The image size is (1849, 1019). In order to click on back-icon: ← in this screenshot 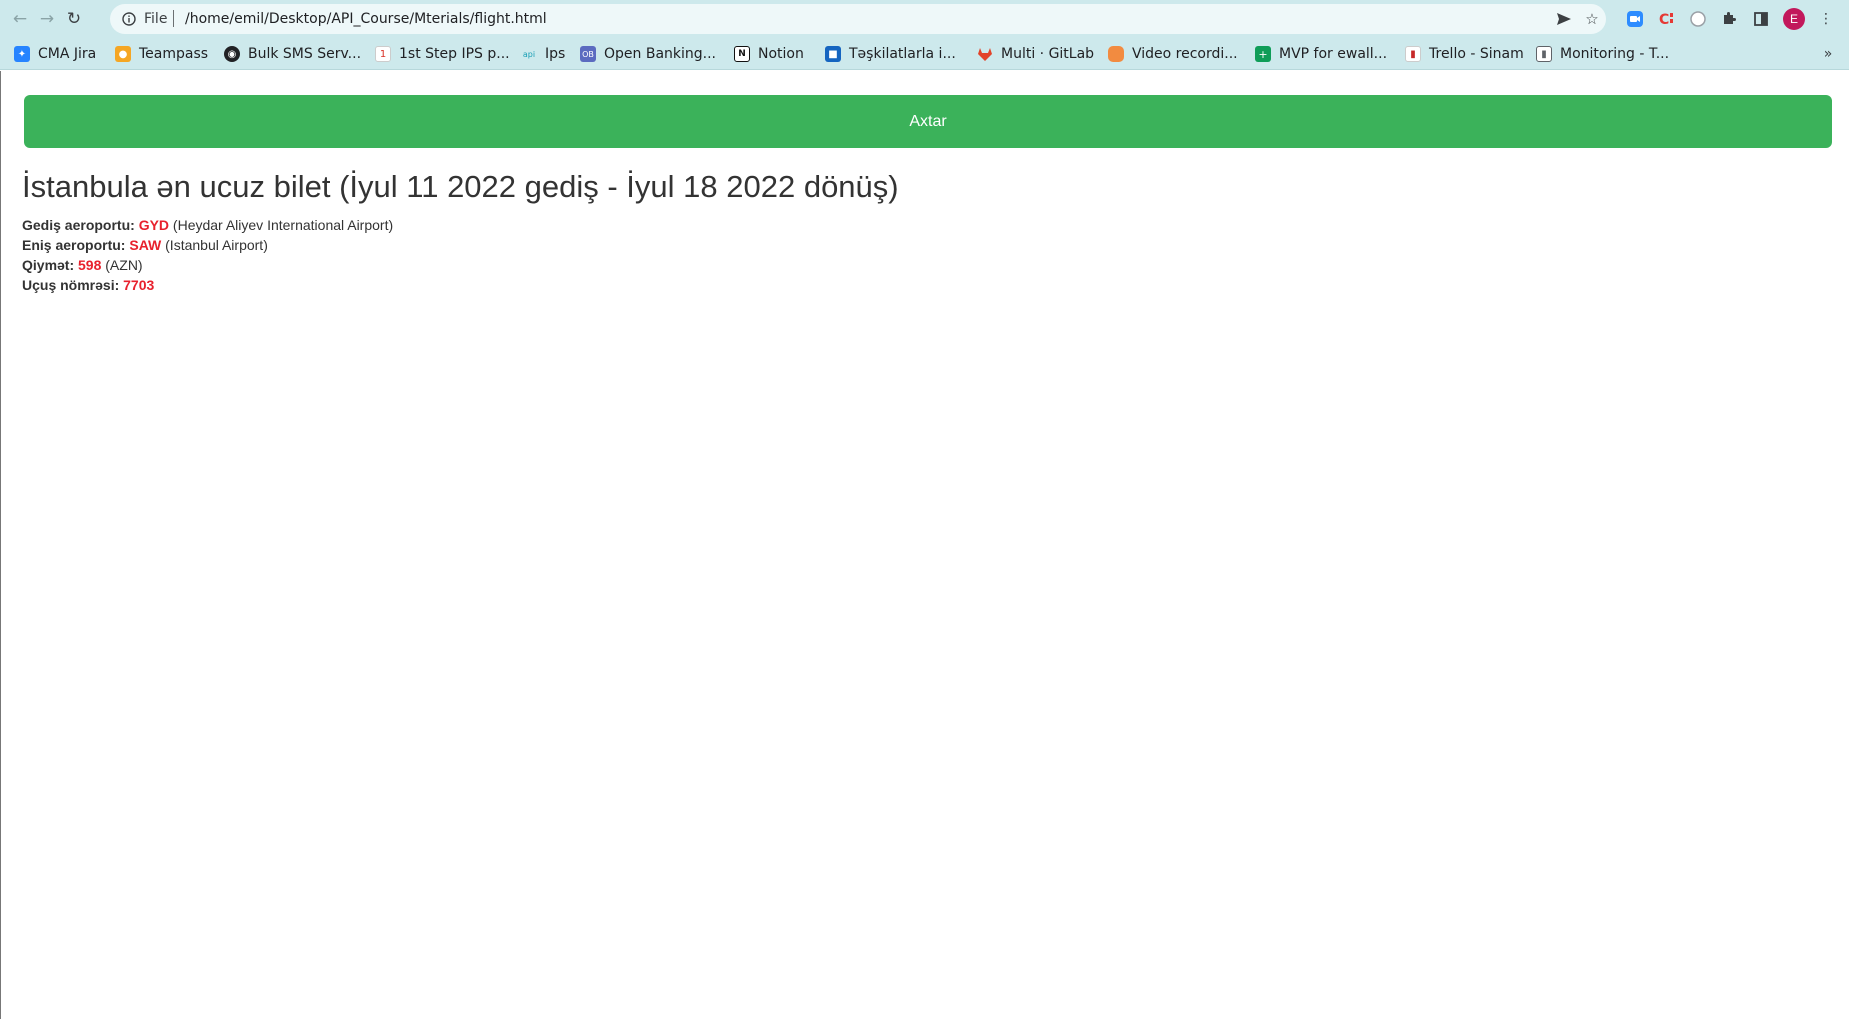, I will do `click(20, 19)`.